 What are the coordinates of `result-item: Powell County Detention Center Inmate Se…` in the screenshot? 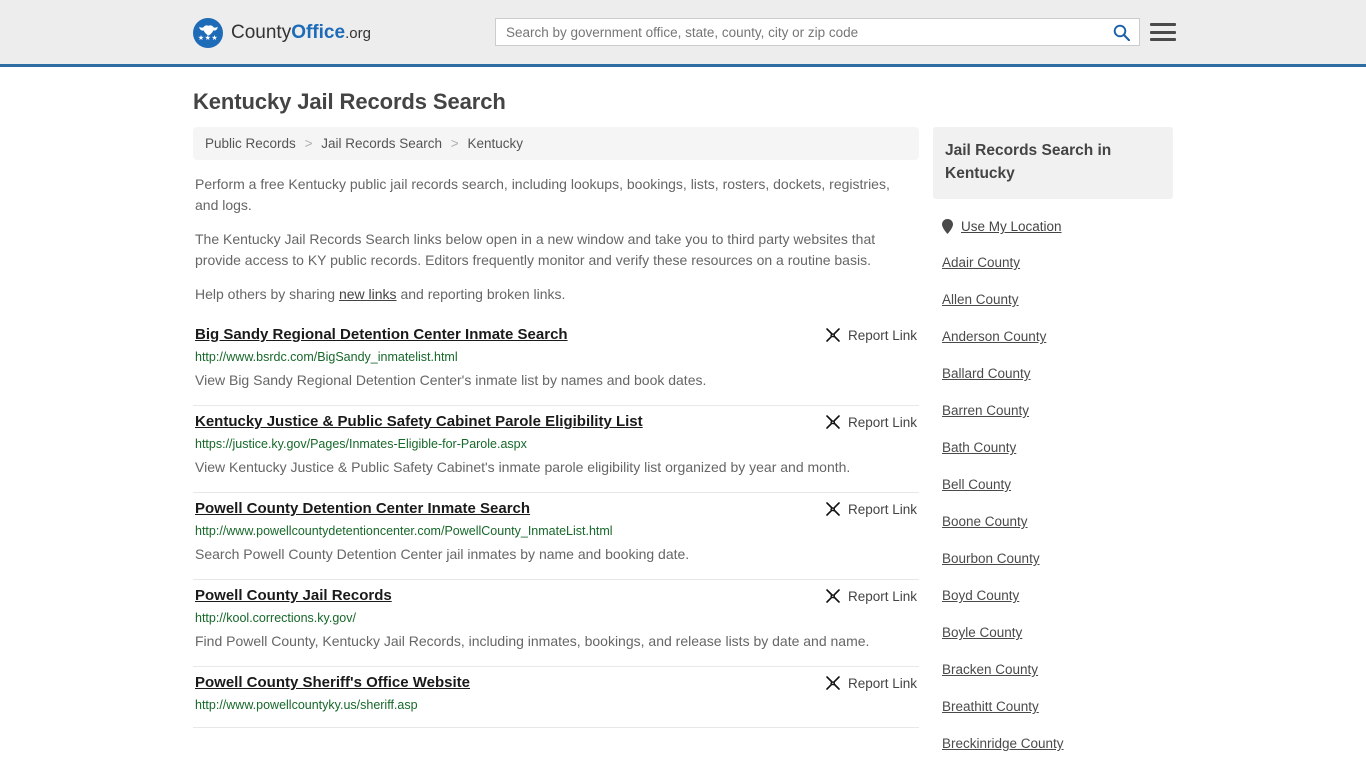 It's located at (556, 536).